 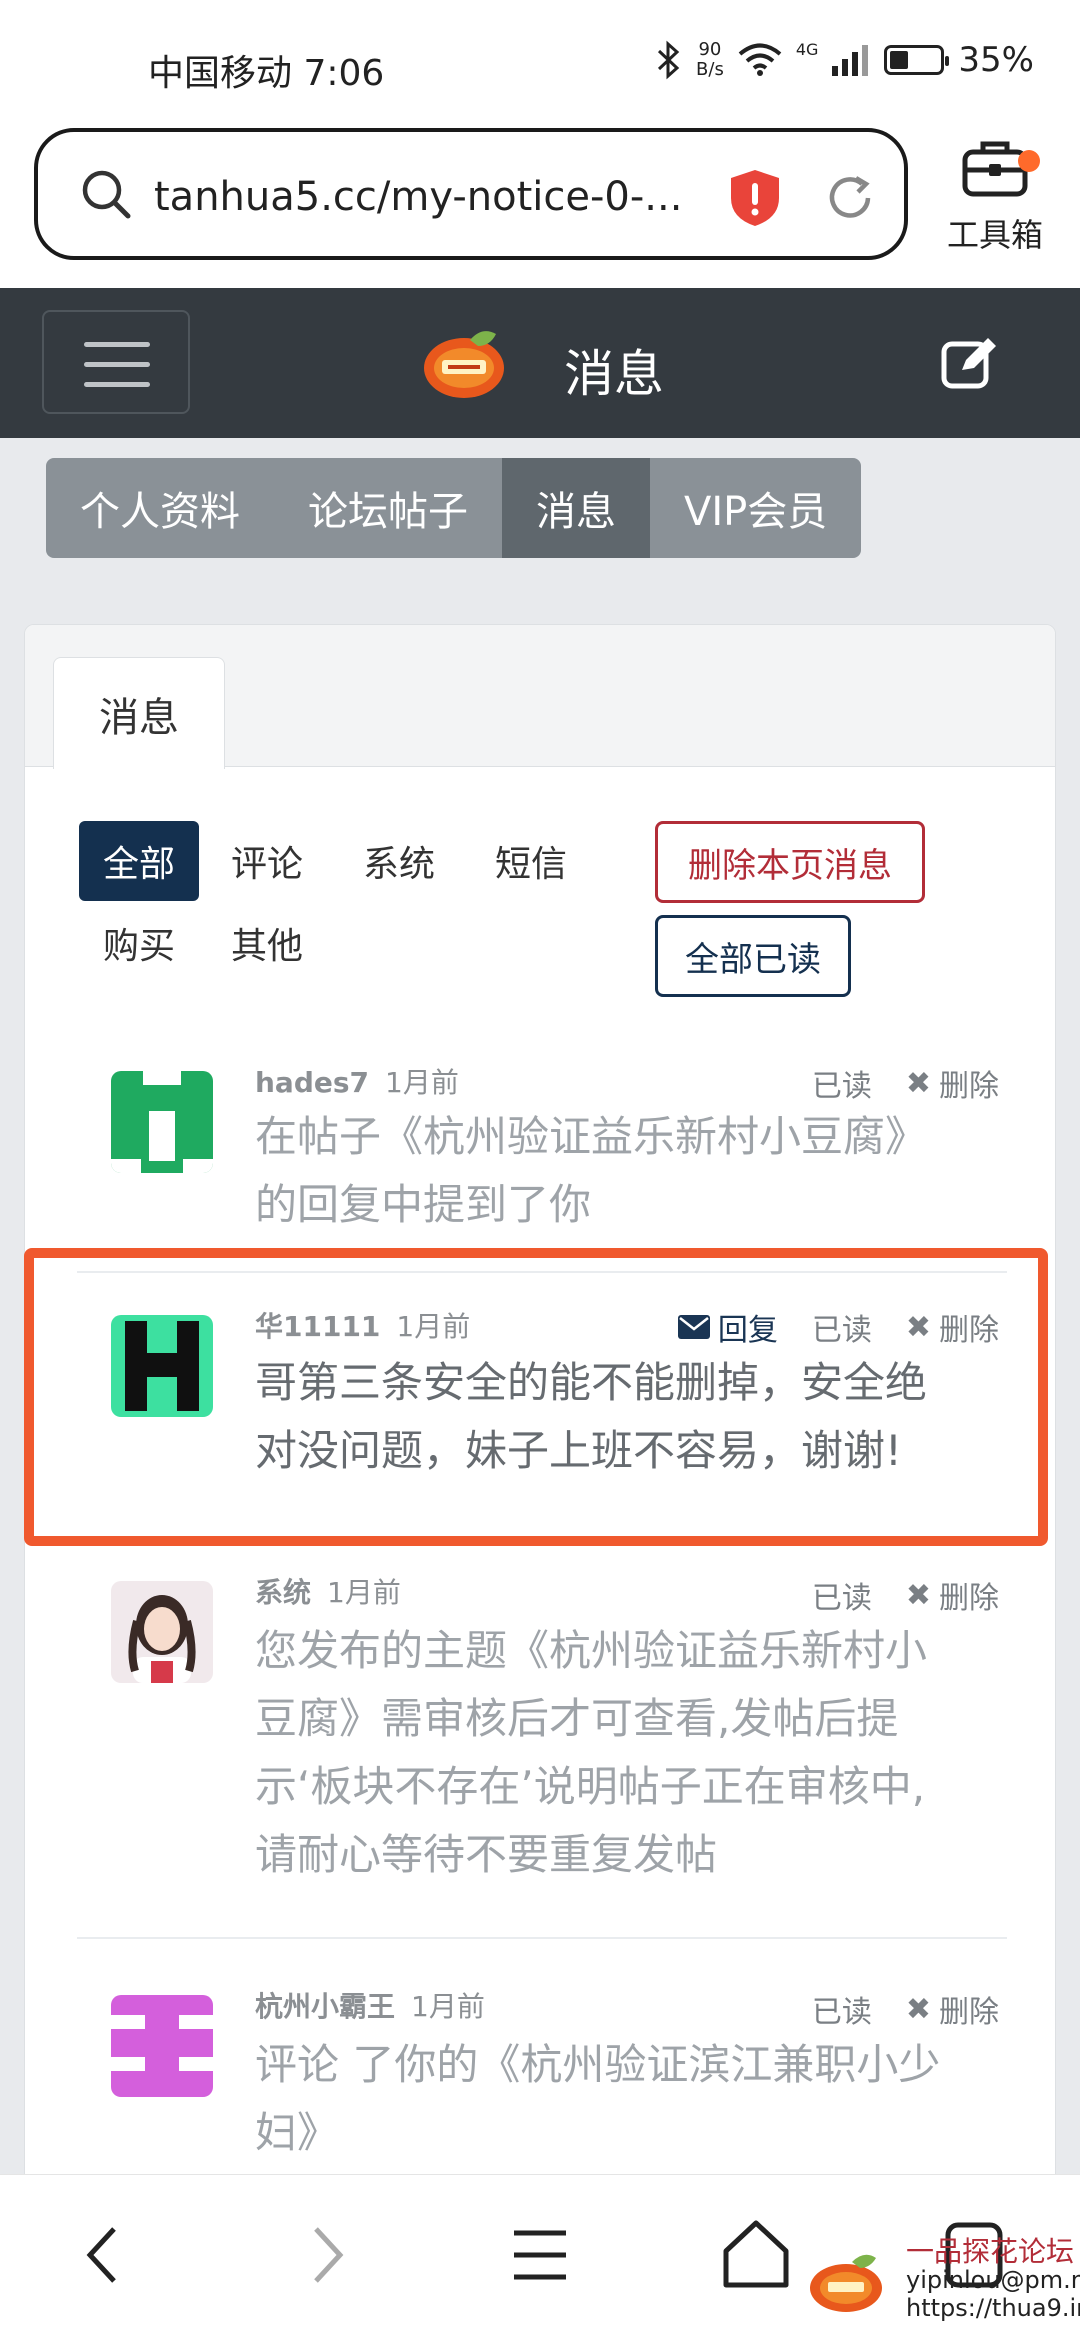 I want to click on search-icon, so click(x=106, y=194).